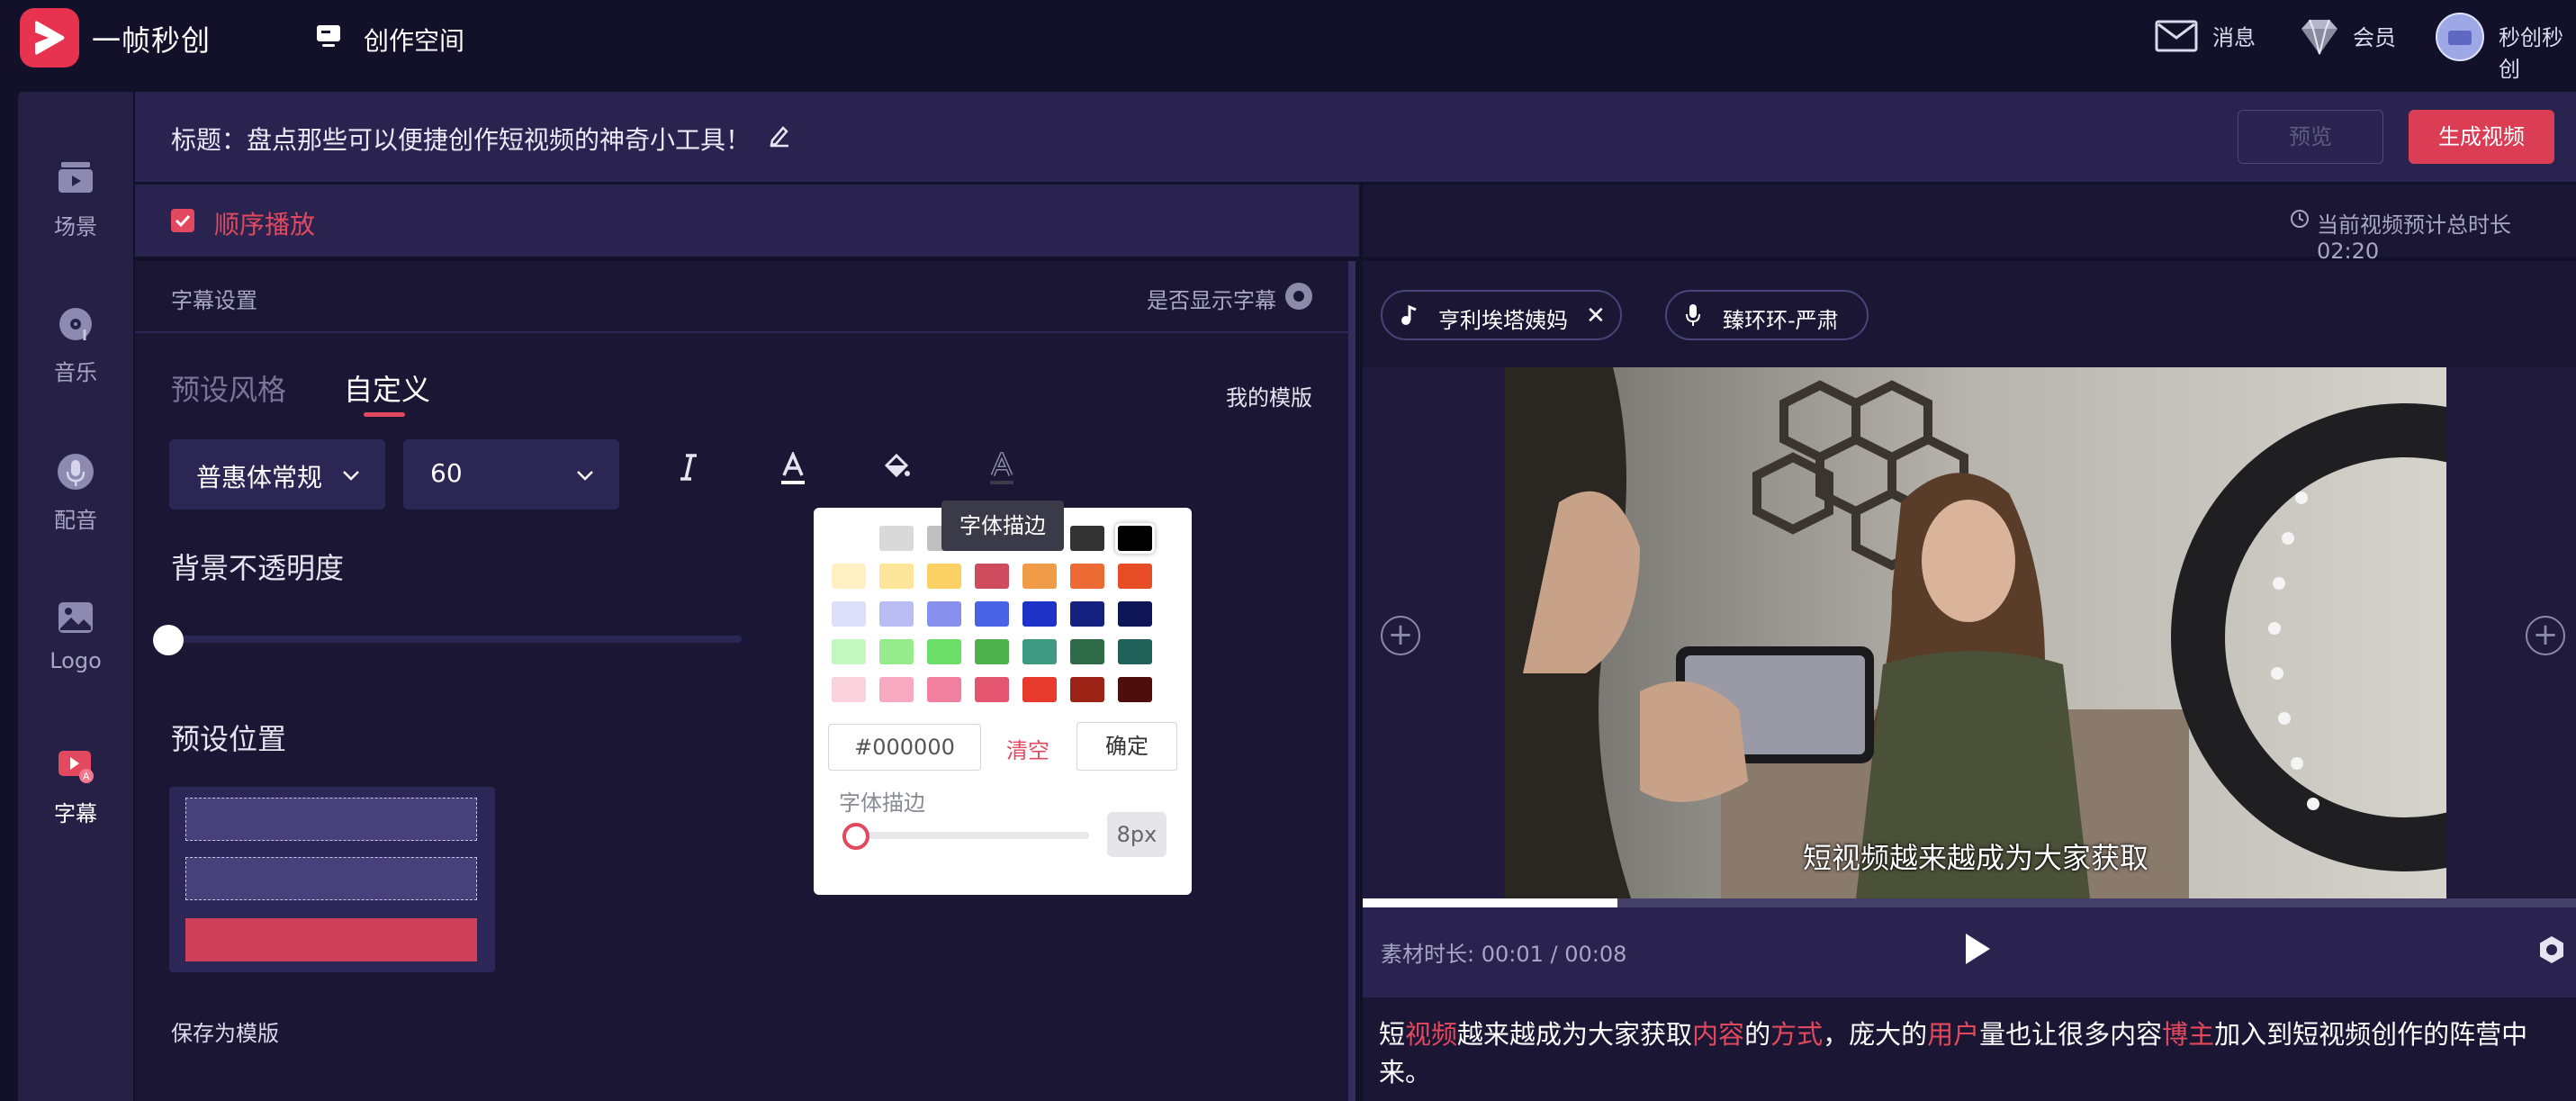  I want to click on workspace-link: 创作空间, so click(414, 40).